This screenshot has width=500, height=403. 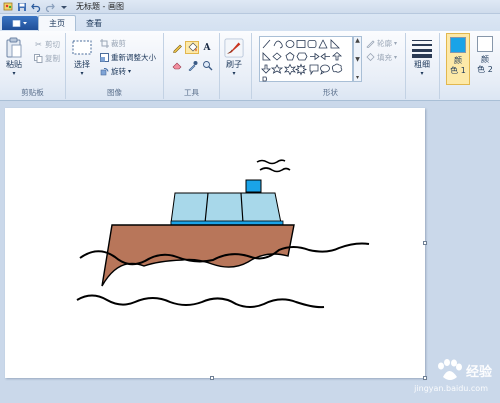 What do you see at coordinates (234, 73) in the screenshot?
I see `brushes-dropdown-icon: ▾` at bounding box center [234, 73].